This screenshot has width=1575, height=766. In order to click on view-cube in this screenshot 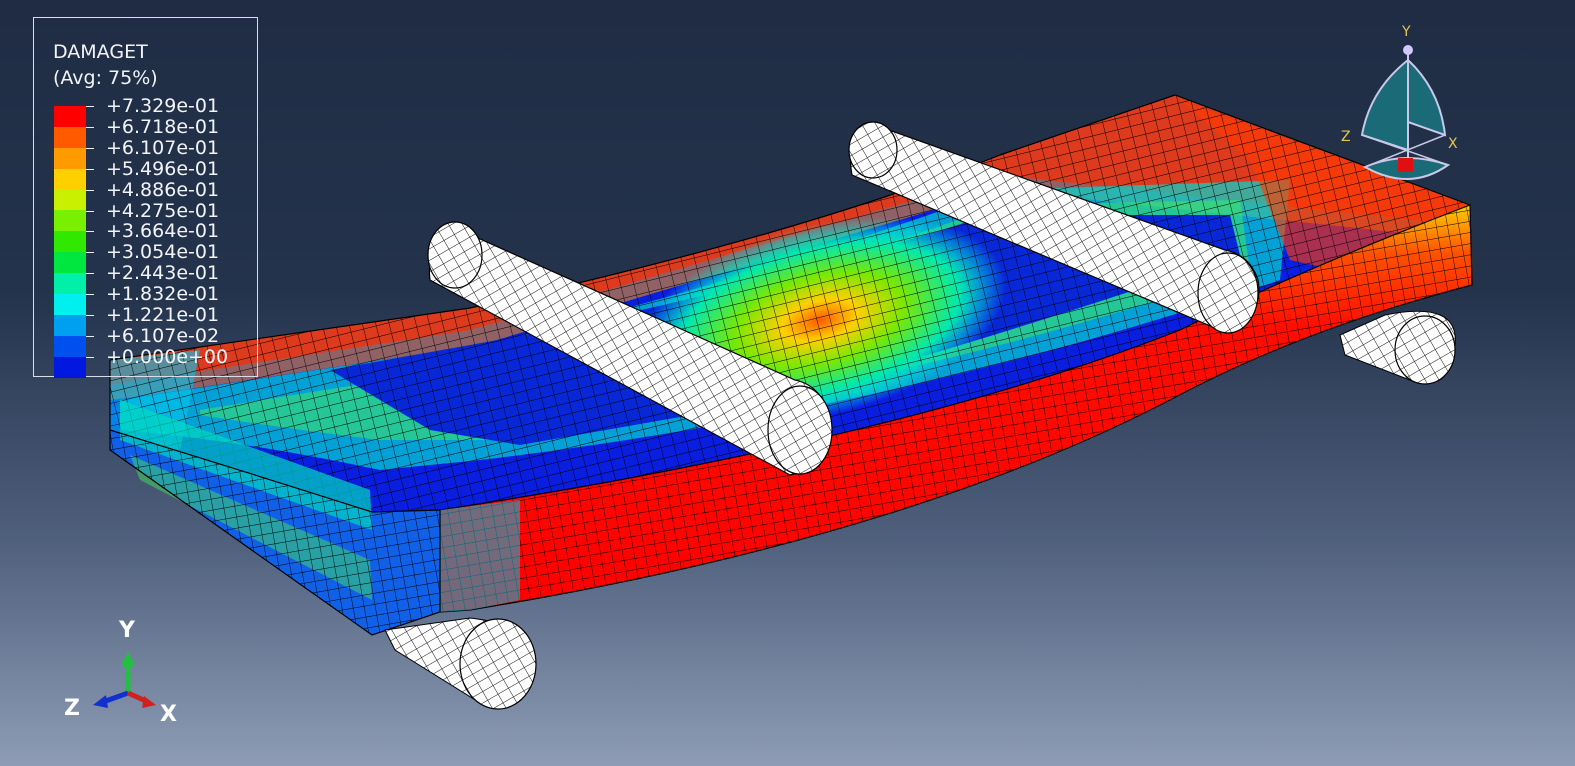, I will do `click(1405, 112)`.